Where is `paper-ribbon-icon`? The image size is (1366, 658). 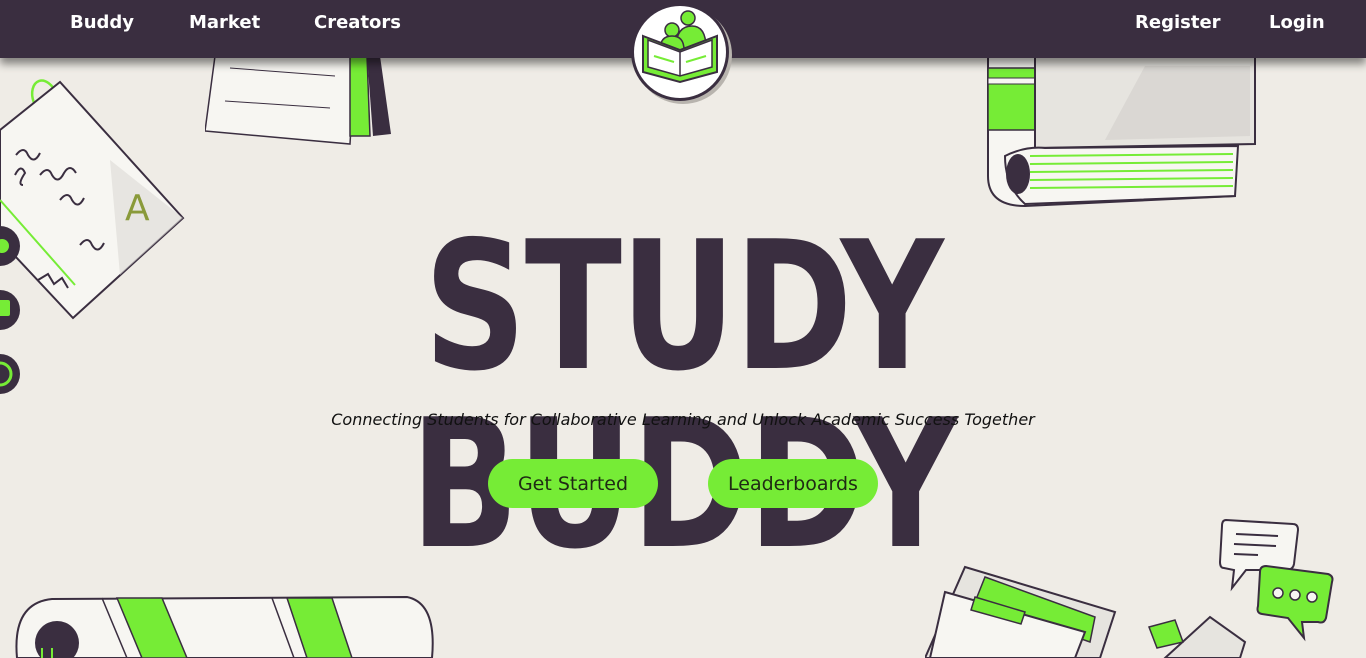
paper-ribbon-icon is located at coordinates (298, 100).